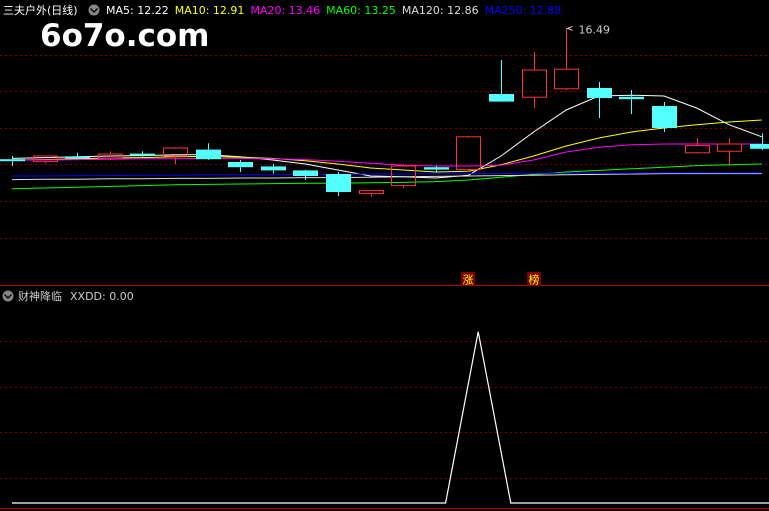  I want to click on peak-annotation: 16.49, so click(588, 29).